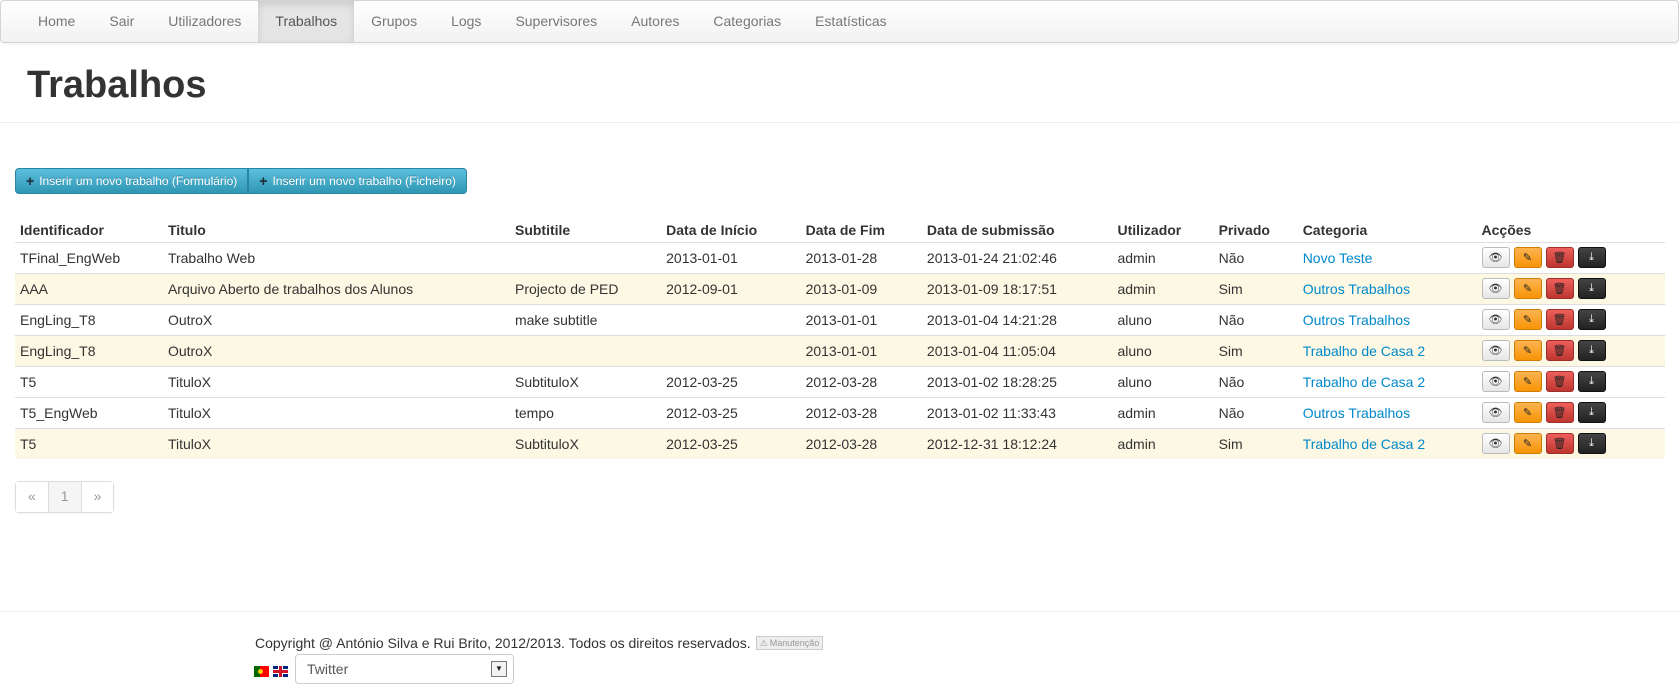  I want to click on cell-submitted: 2013-01-02 11:33:43, so click(1017, 412).